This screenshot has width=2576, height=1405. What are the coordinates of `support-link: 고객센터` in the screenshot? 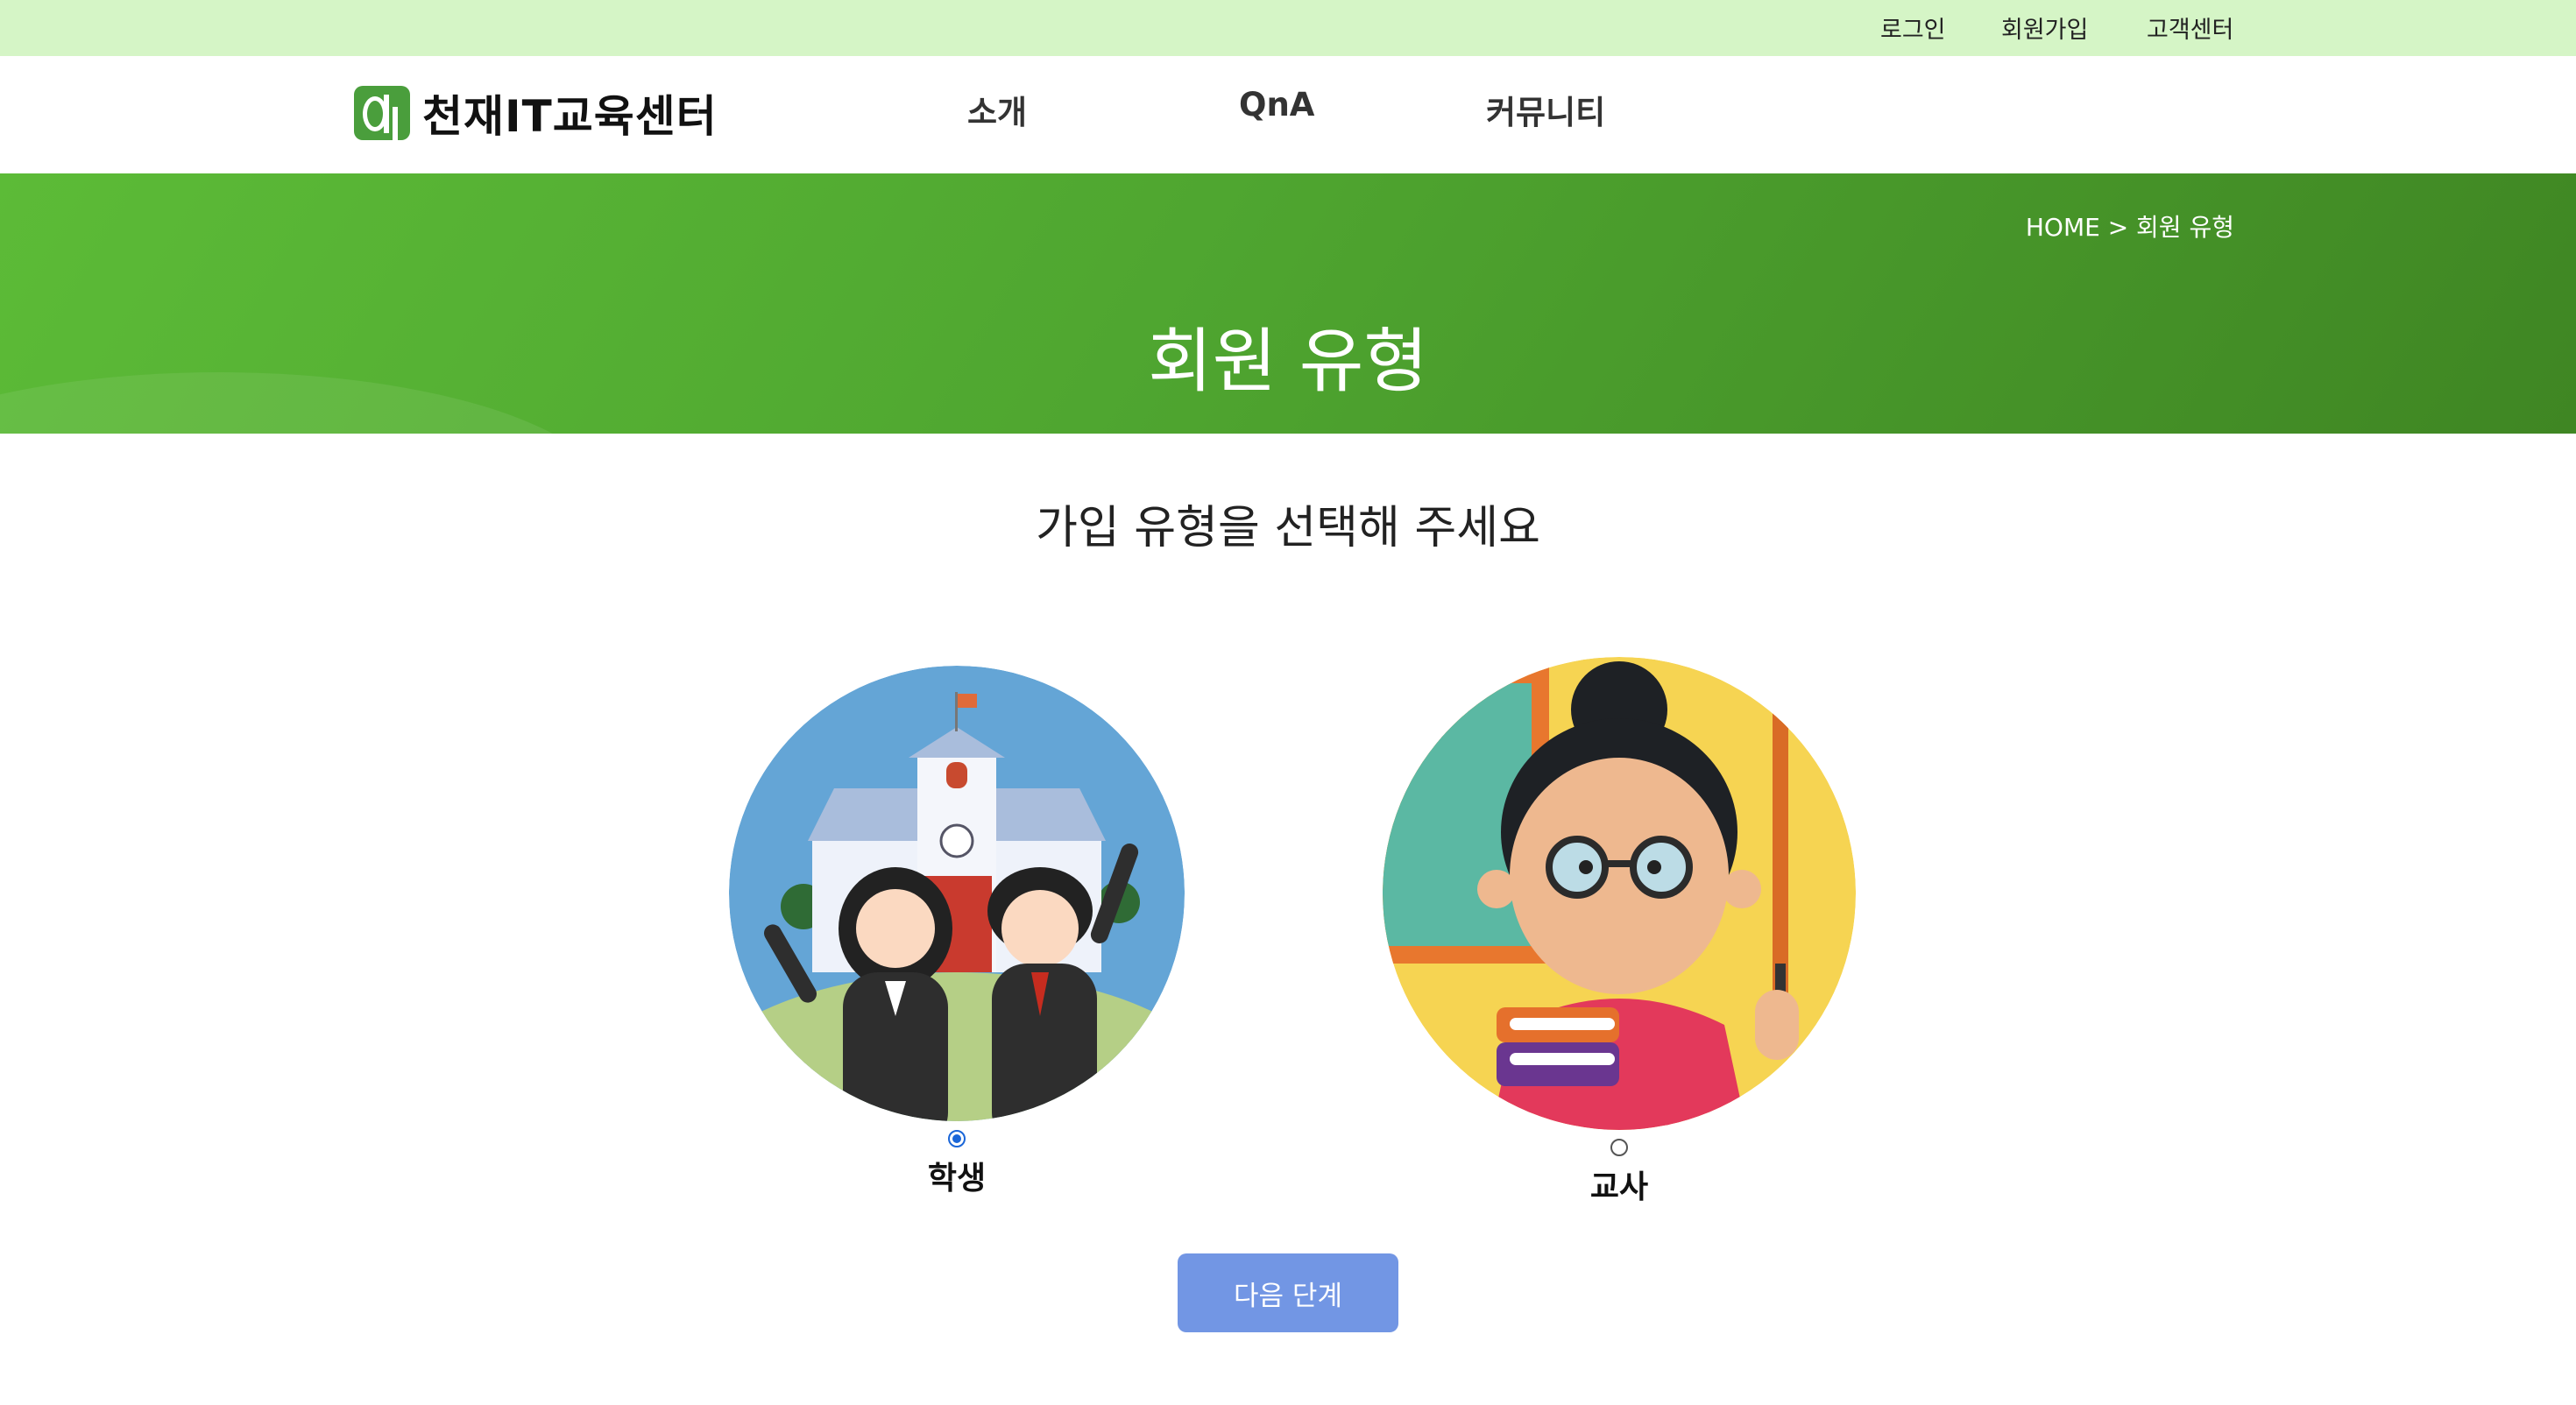 It's located at (2190, 28).